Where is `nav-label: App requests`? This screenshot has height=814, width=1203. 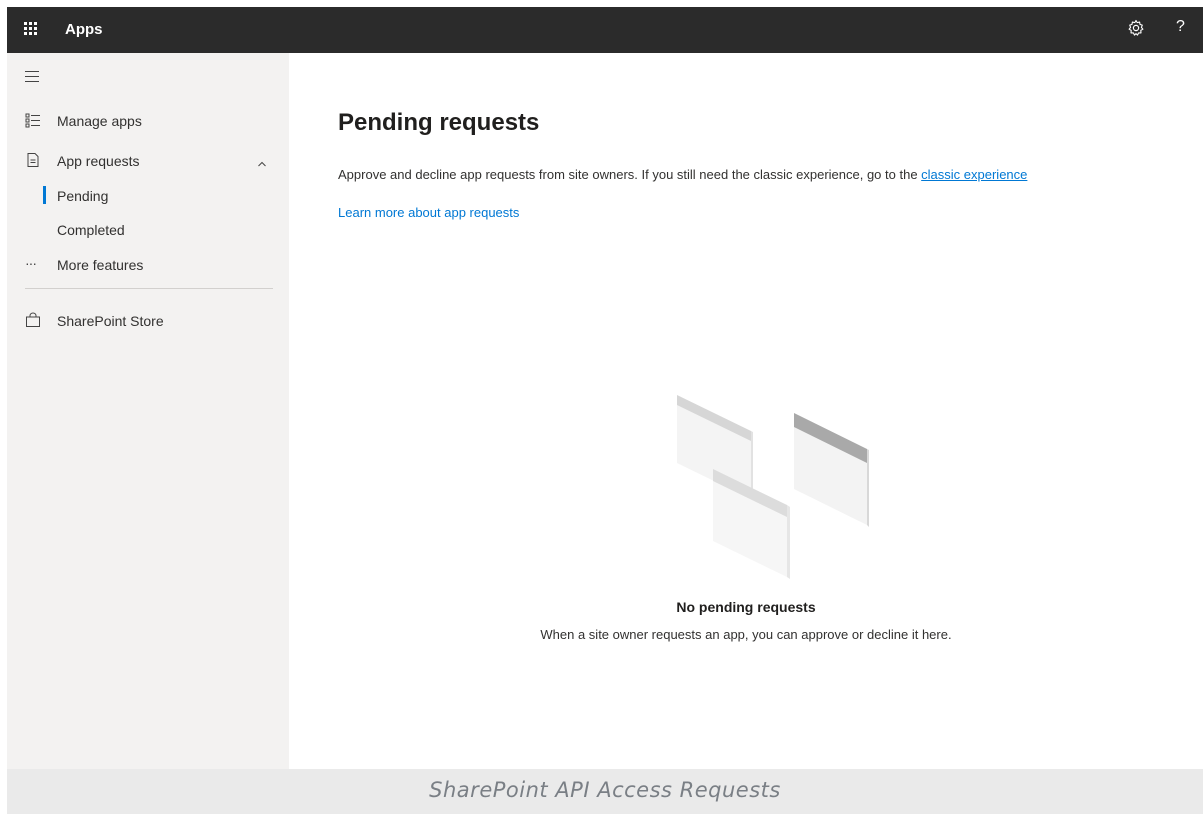 nav-label: App requests is located at coordinates (98, 161).